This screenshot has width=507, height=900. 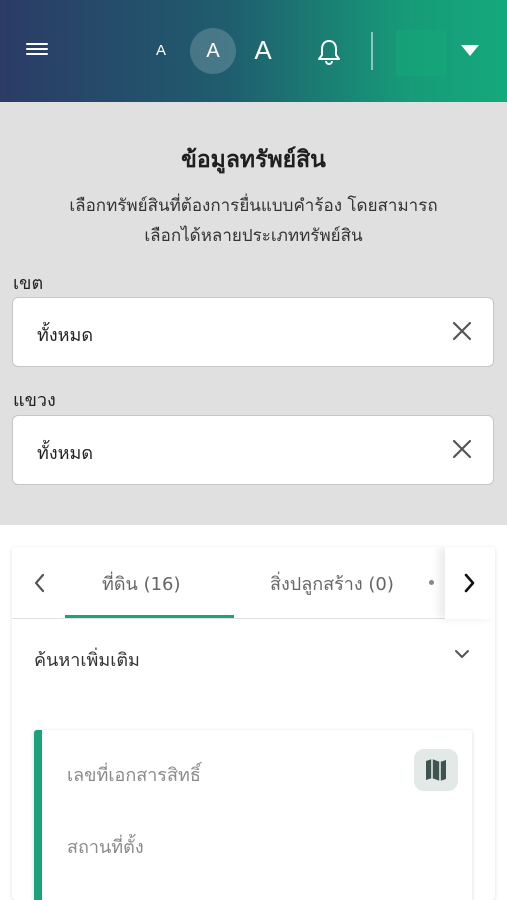 What do you see at coordinates (37, 50) in the screenshot?
I see `menu-icon` at bounding box center [37, 50].